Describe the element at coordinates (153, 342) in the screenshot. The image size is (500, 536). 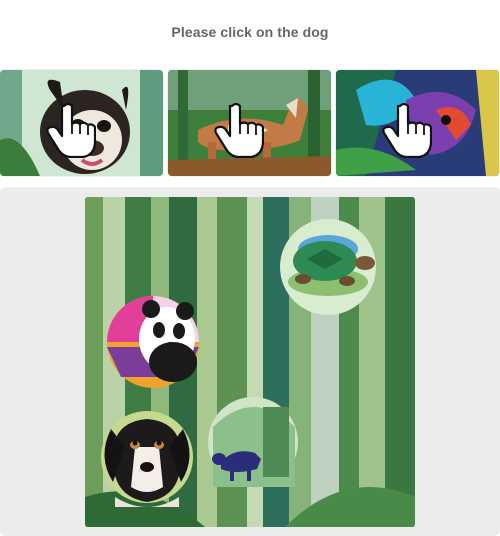
I see `panda-object` at that location.